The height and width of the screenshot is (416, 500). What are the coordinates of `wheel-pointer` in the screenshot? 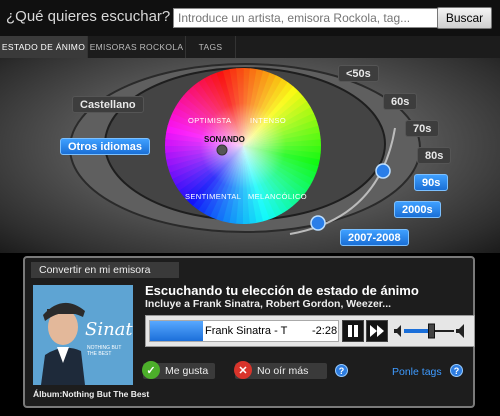 It's located at (222, 150).